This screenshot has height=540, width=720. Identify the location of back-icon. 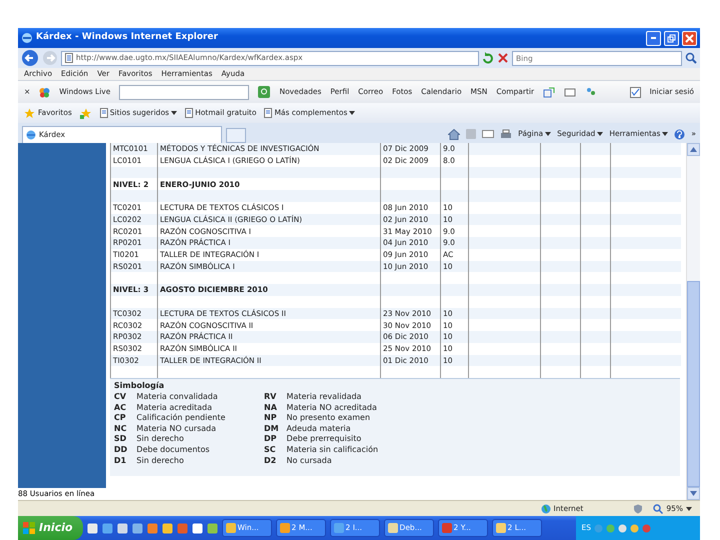
(30, 58).